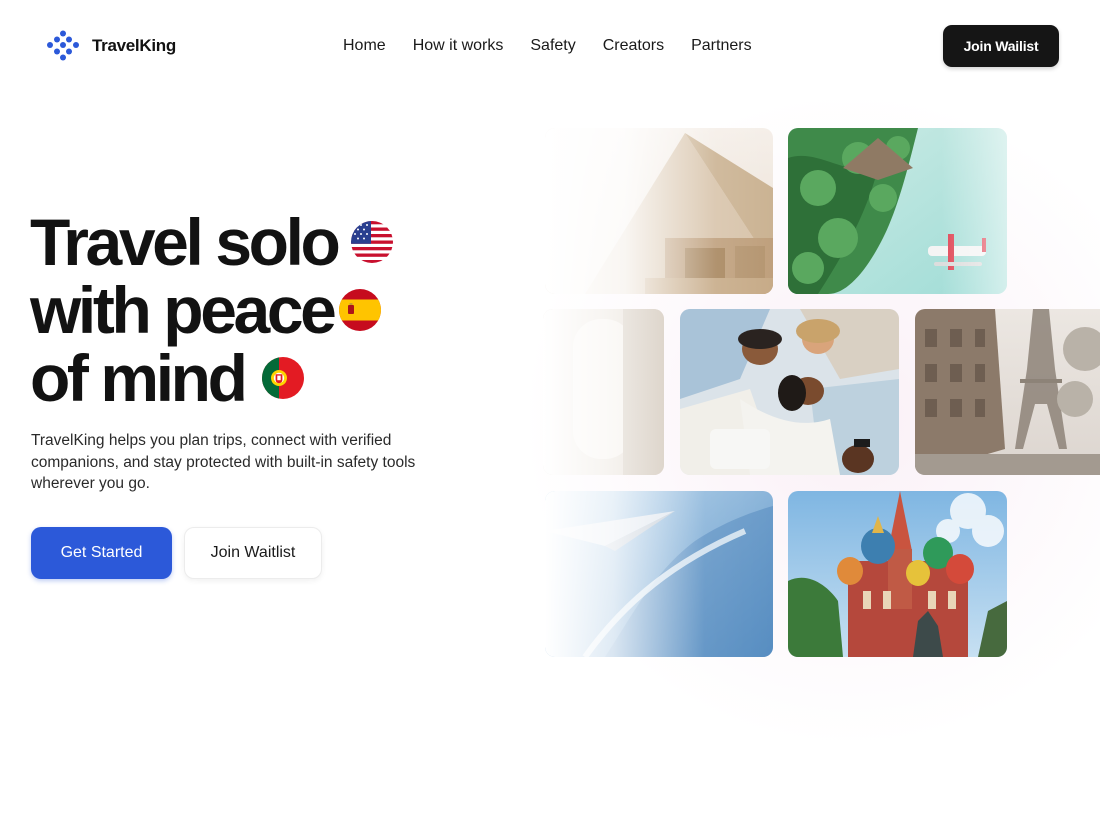 This screenshot has width=1100, height=825. Describe the element at coordinates (360, 310) in the screenshot. I see `spain-flag-icon` at that location.